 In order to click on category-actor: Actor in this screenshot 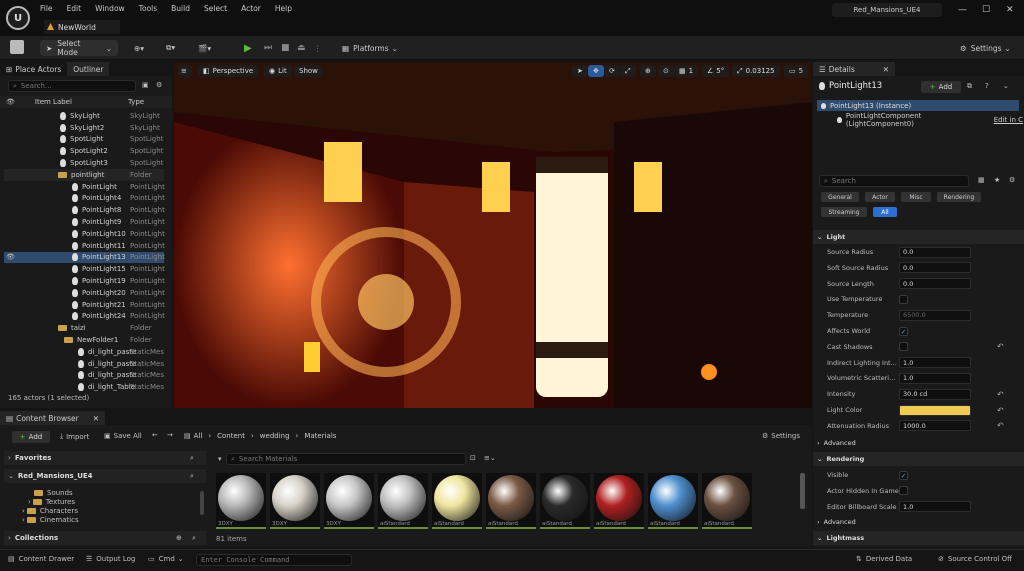, I will do `click(880, 197)`.